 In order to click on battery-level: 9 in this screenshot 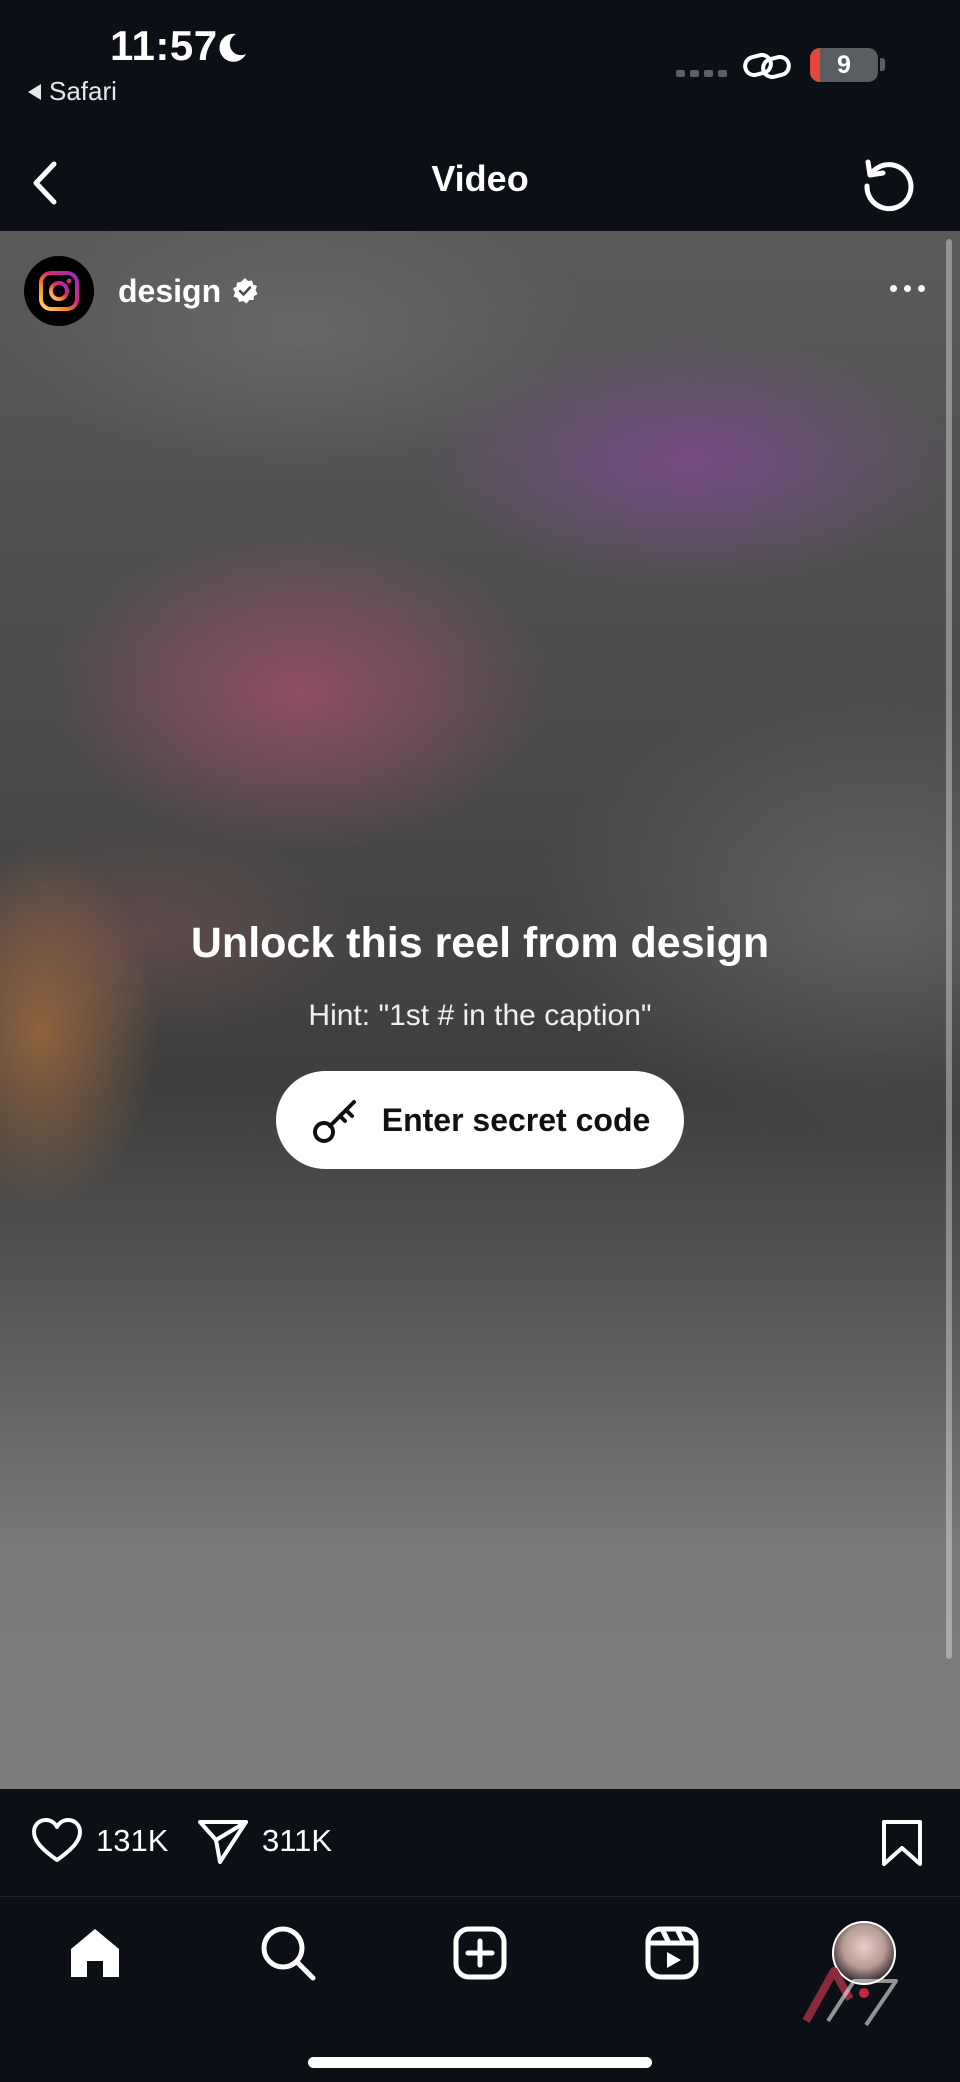, I will do `click(844, 65)`.